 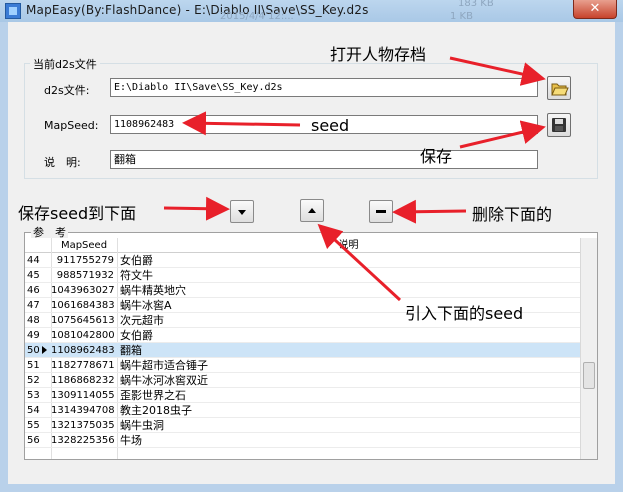 I want to click on file-path-field: E:\Diablo II\Save\SS_Key.d2s, so click(x=324, y=87).